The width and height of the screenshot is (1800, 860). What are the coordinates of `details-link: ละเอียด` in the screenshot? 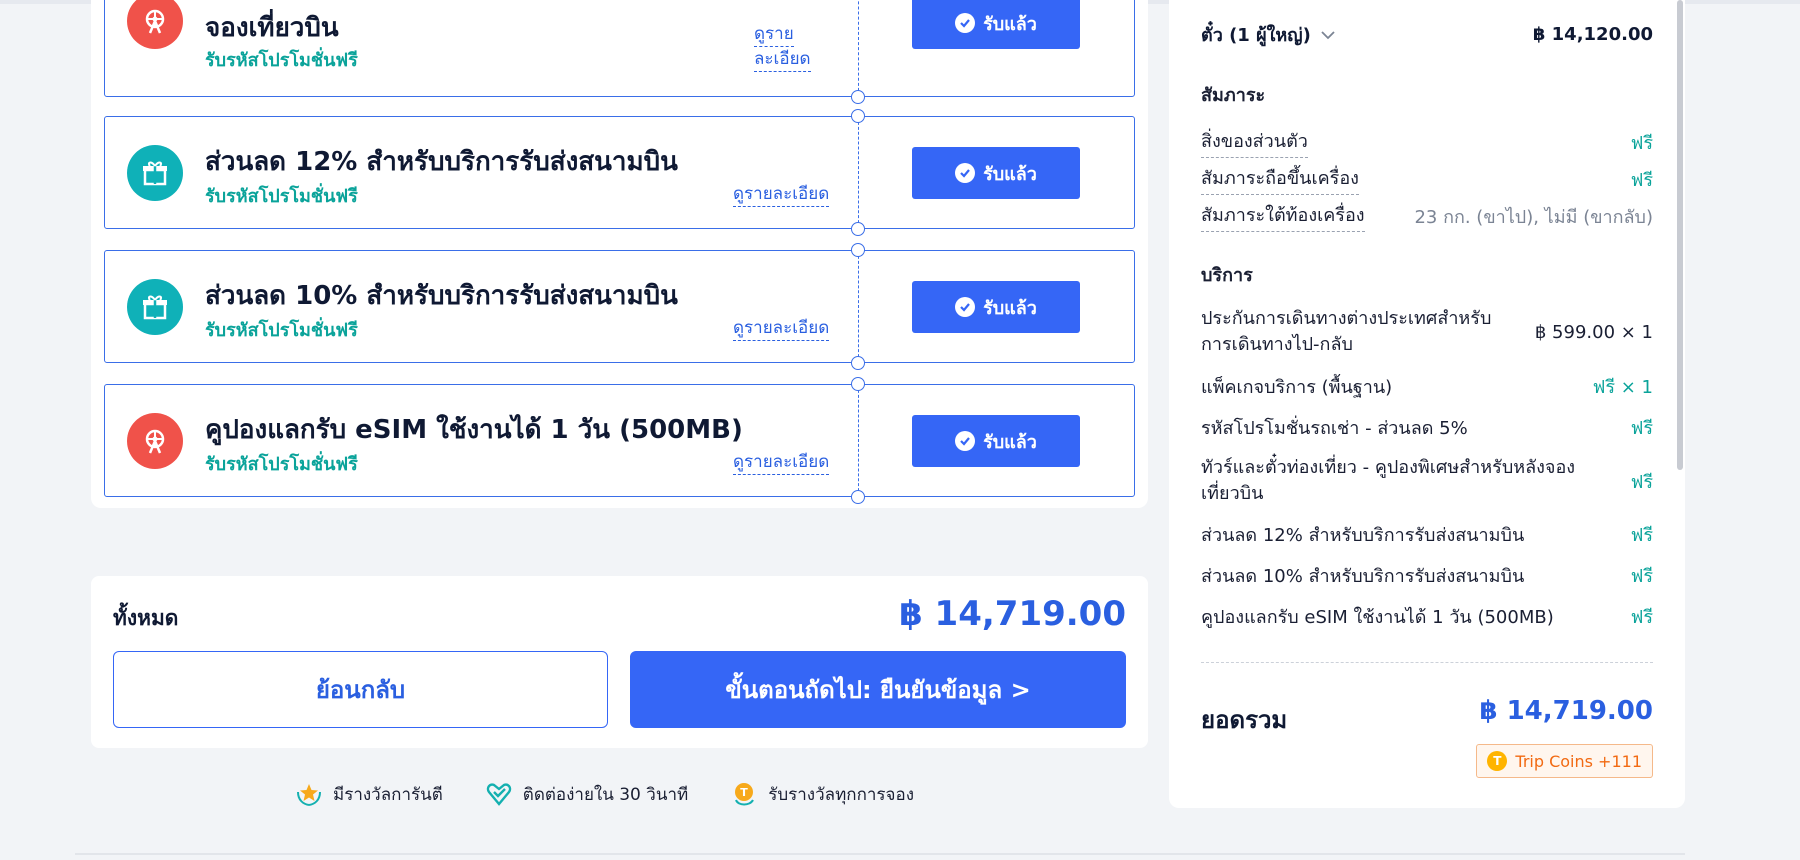 It's located at (782, 60).